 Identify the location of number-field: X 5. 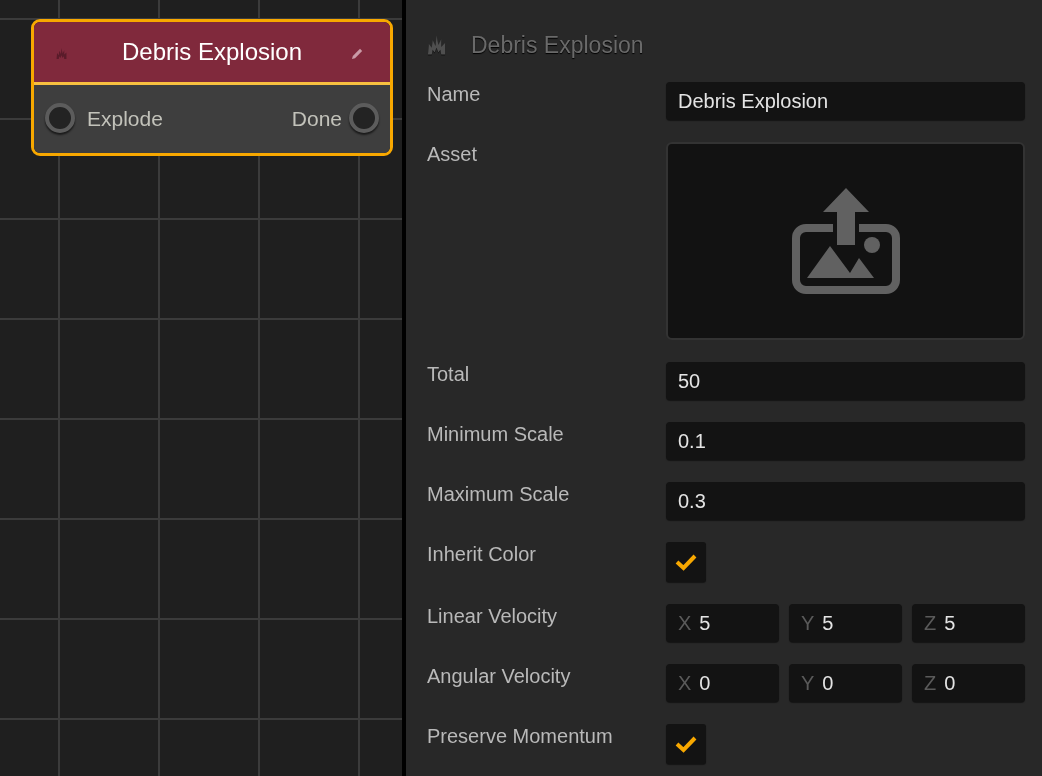
(722, 623).